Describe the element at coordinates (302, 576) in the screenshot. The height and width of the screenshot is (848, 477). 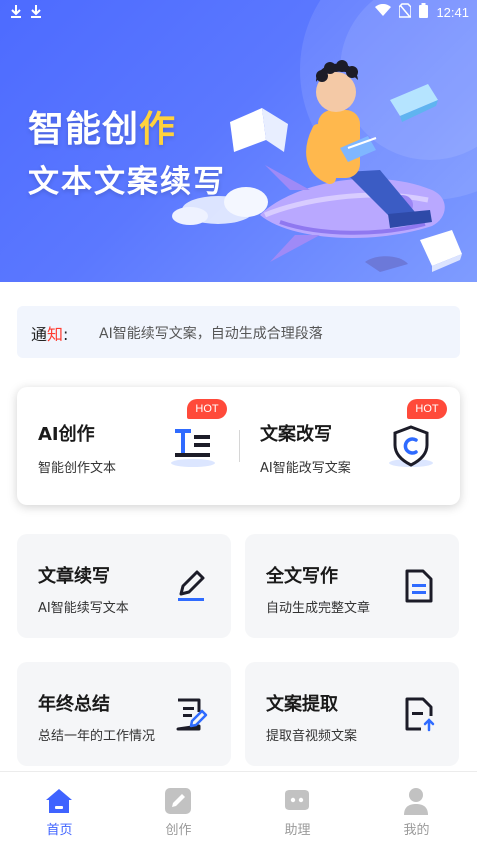
I see `feature-title: 全文写作` at that location.